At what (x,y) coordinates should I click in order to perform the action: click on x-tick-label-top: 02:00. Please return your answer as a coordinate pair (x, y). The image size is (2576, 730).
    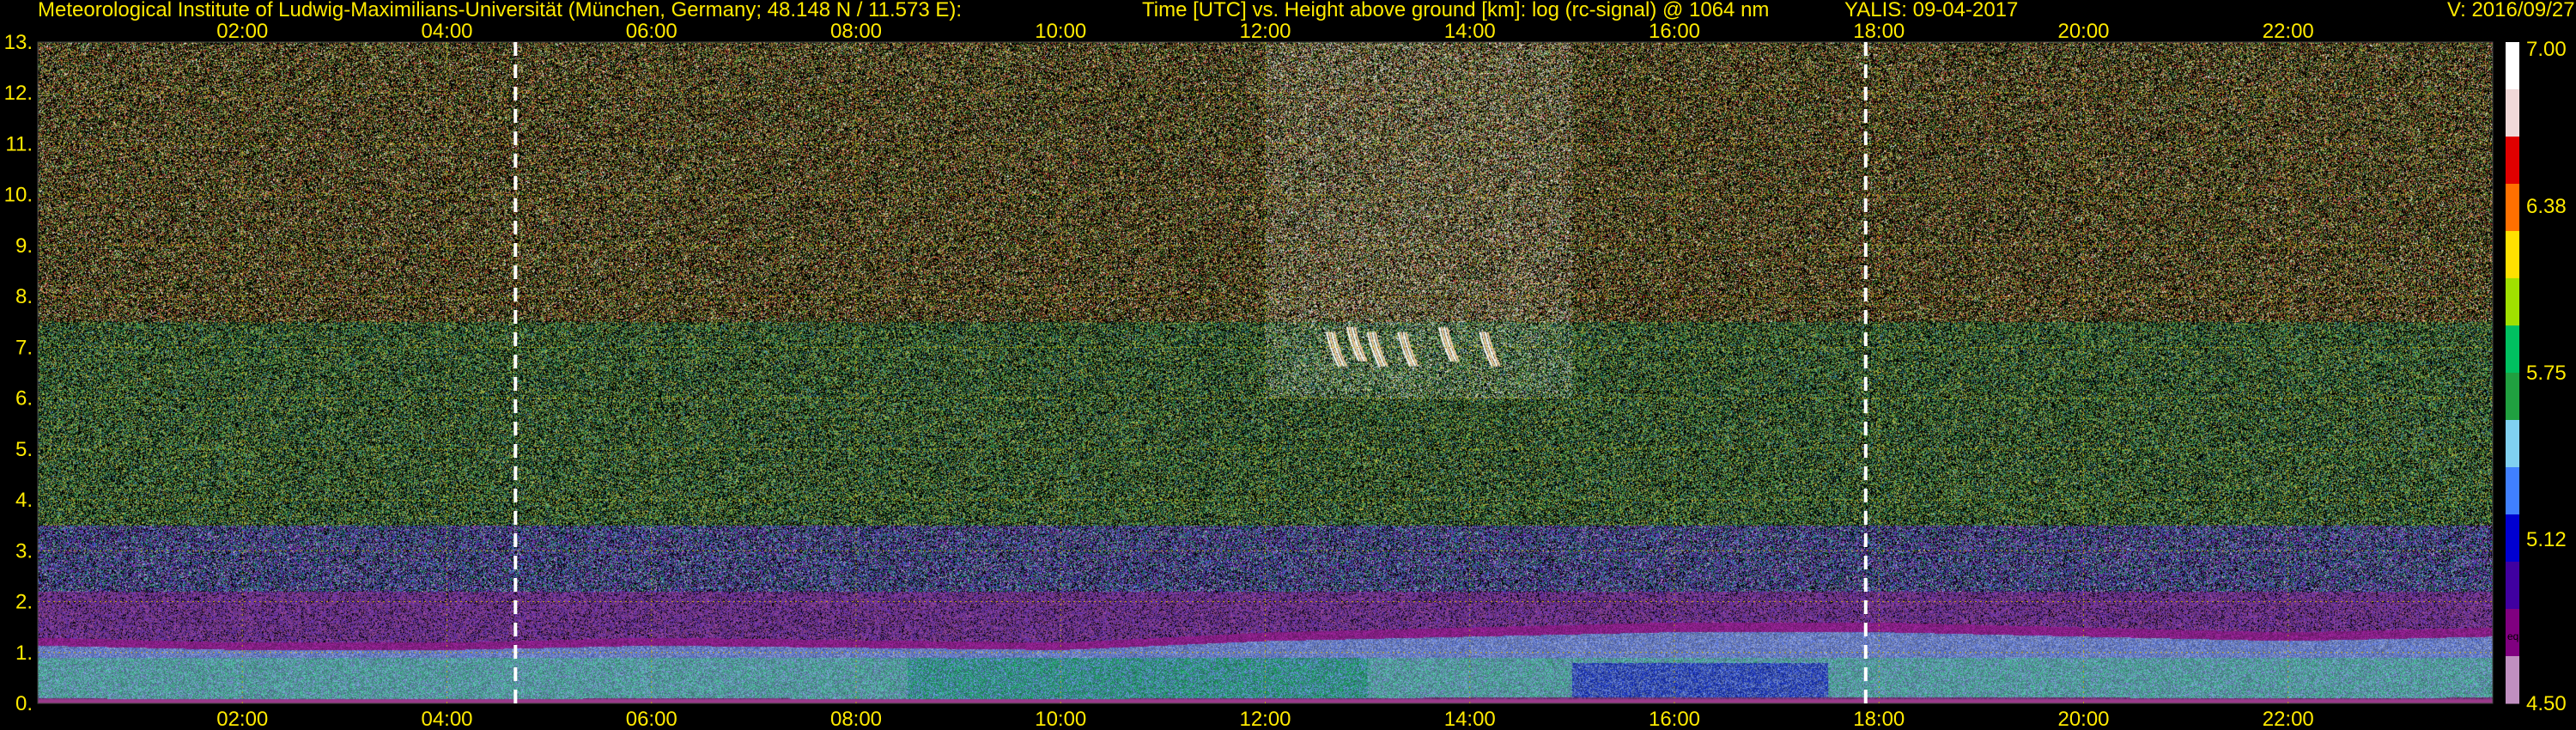
    Looking at the image, I should click on (242, 31).